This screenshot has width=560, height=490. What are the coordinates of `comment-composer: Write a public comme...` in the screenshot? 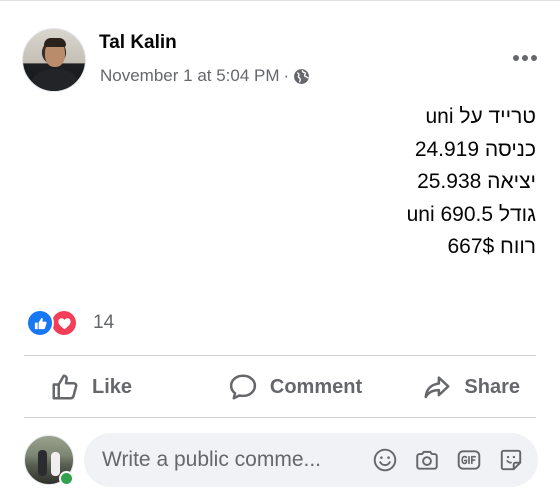 It's located at (281, 460).